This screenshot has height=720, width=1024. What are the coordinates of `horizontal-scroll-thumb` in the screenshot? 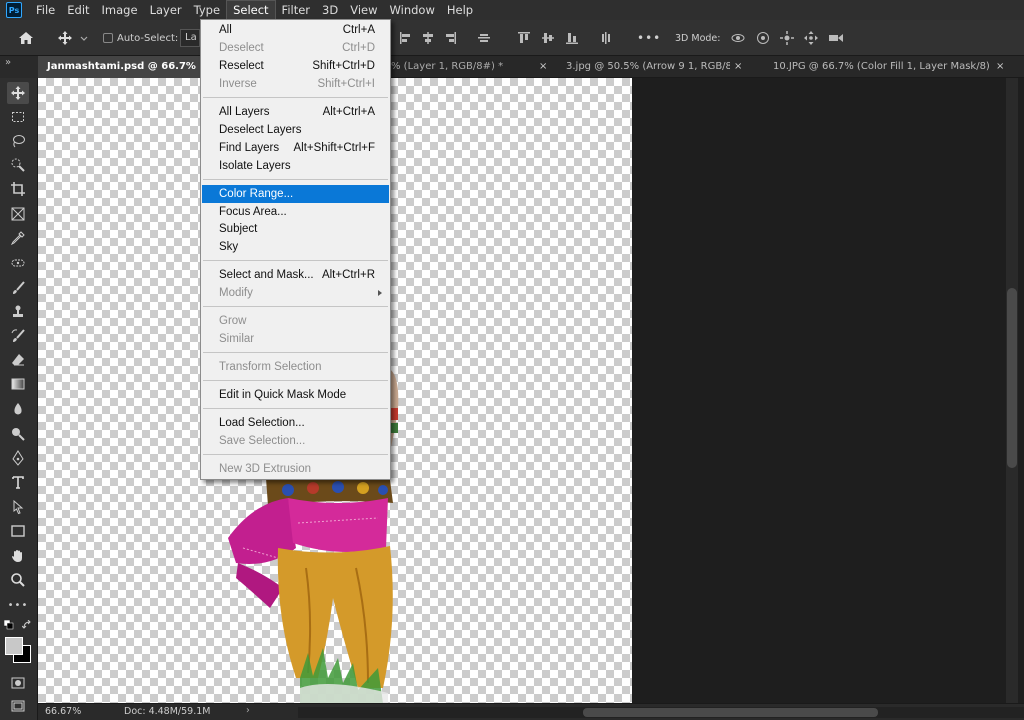 It's located at (730, 712).